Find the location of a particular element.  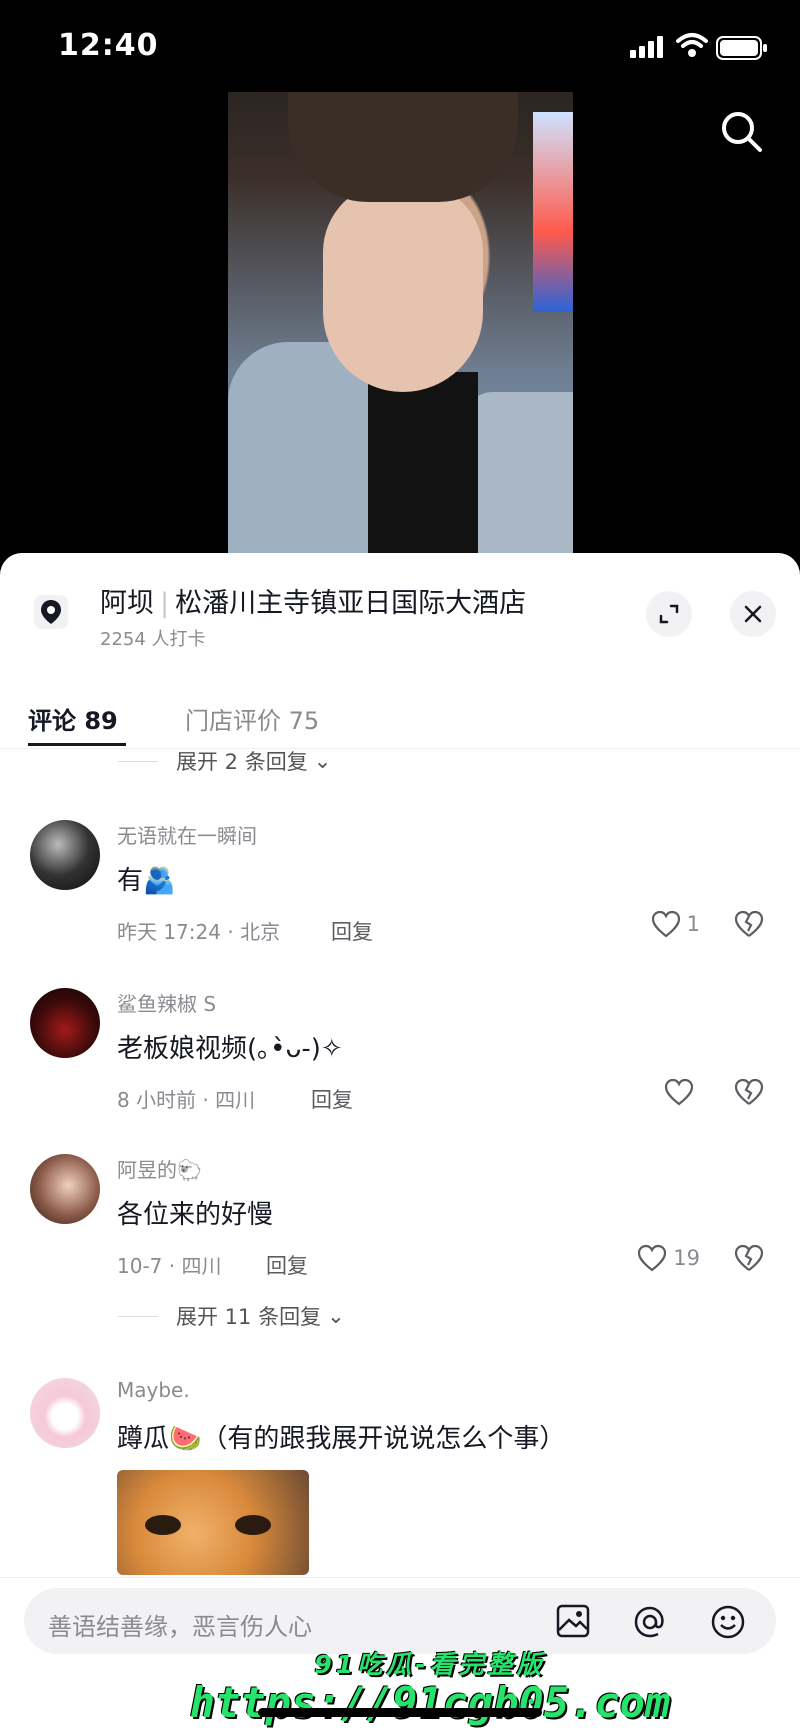

close-icon is located at coordinates (753, 614).